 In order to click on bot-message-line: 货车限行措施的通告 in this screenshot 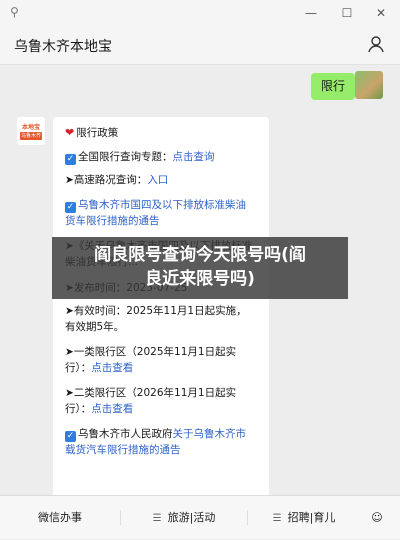, I will do `click(112, 221)`.